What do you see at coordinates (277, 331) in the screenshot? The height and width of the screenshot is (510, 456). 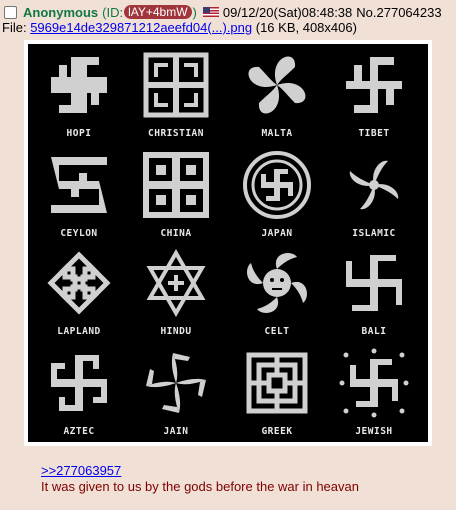 I see `symbol-label-celt: CELT` at bounding box center [277, 331].